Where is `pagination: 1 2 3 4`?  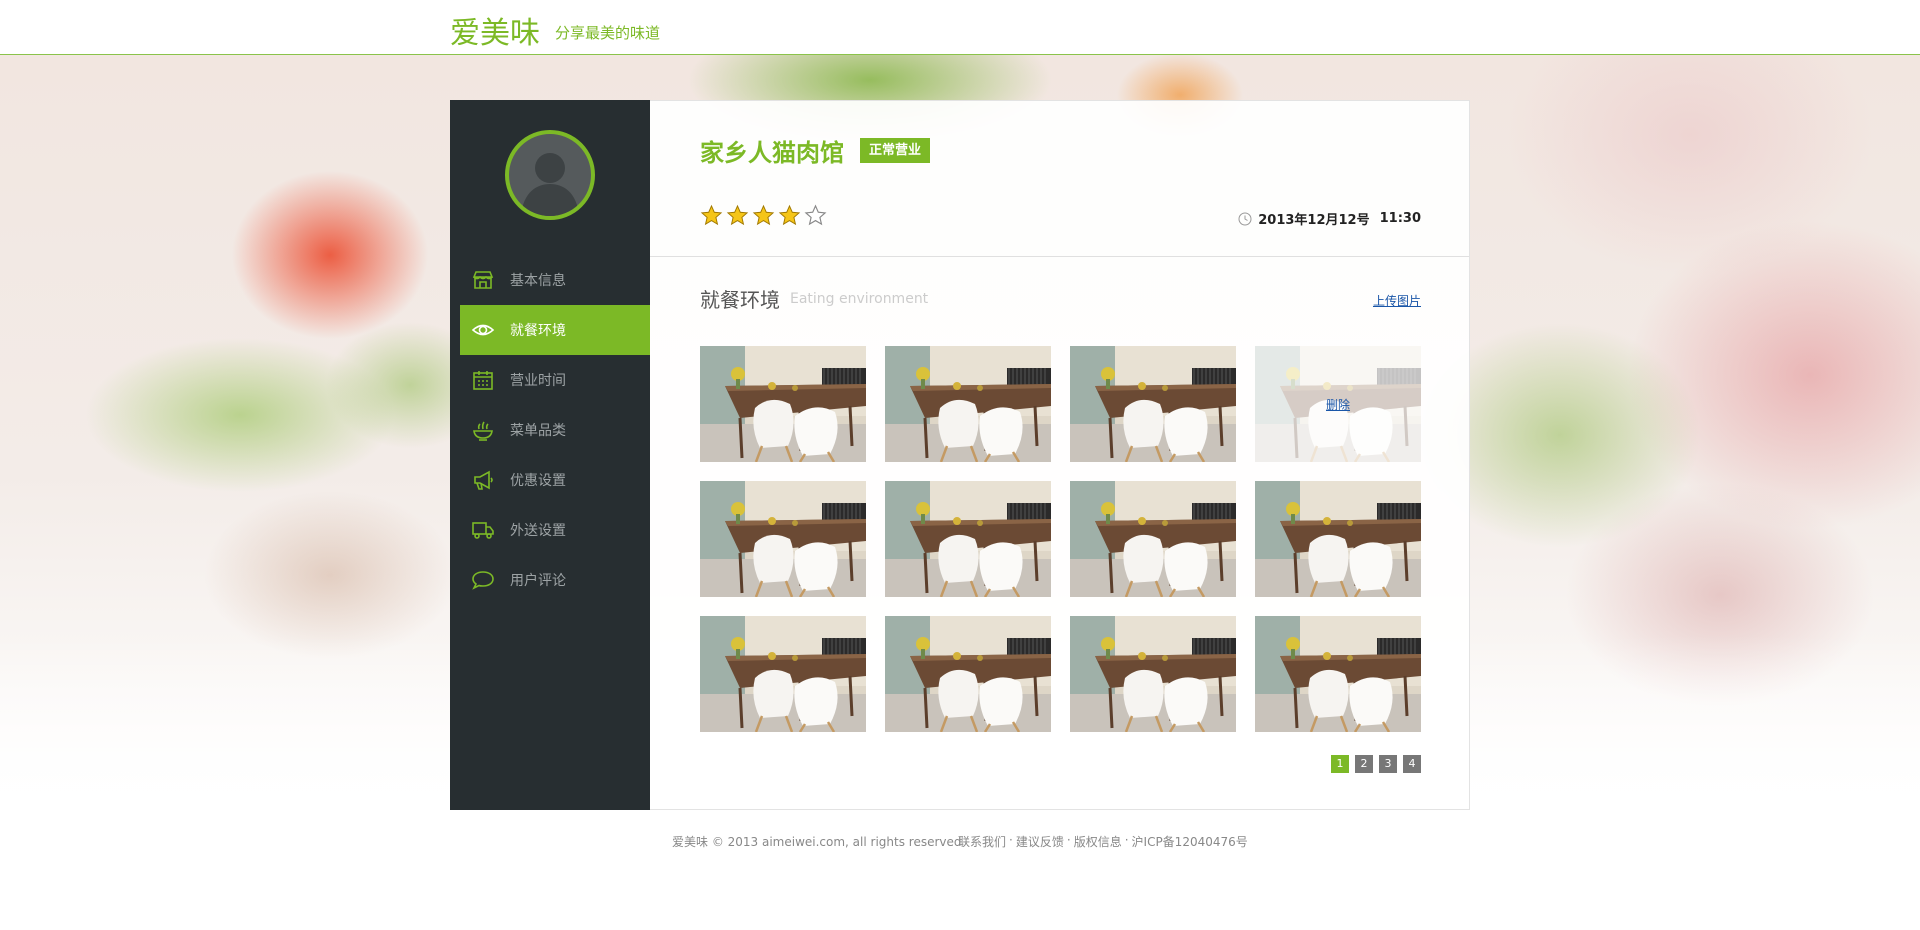 pagination: 1 2 3 4 is located at coordinates (1373, 764).